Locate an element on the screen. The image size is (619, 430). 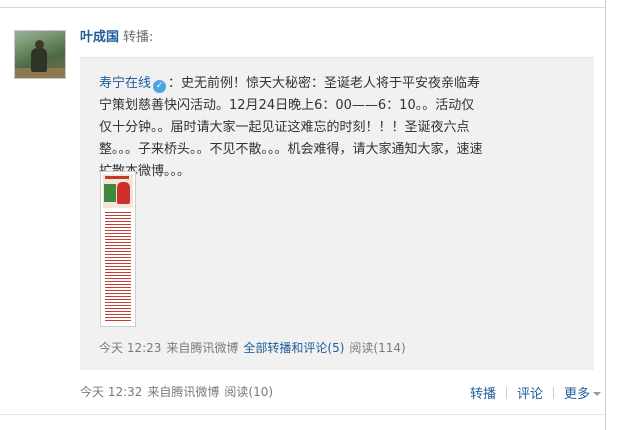
post-footer: 今天 12:32 来自腾讯微博 阅读(10) is located at coordinates (176, 391).